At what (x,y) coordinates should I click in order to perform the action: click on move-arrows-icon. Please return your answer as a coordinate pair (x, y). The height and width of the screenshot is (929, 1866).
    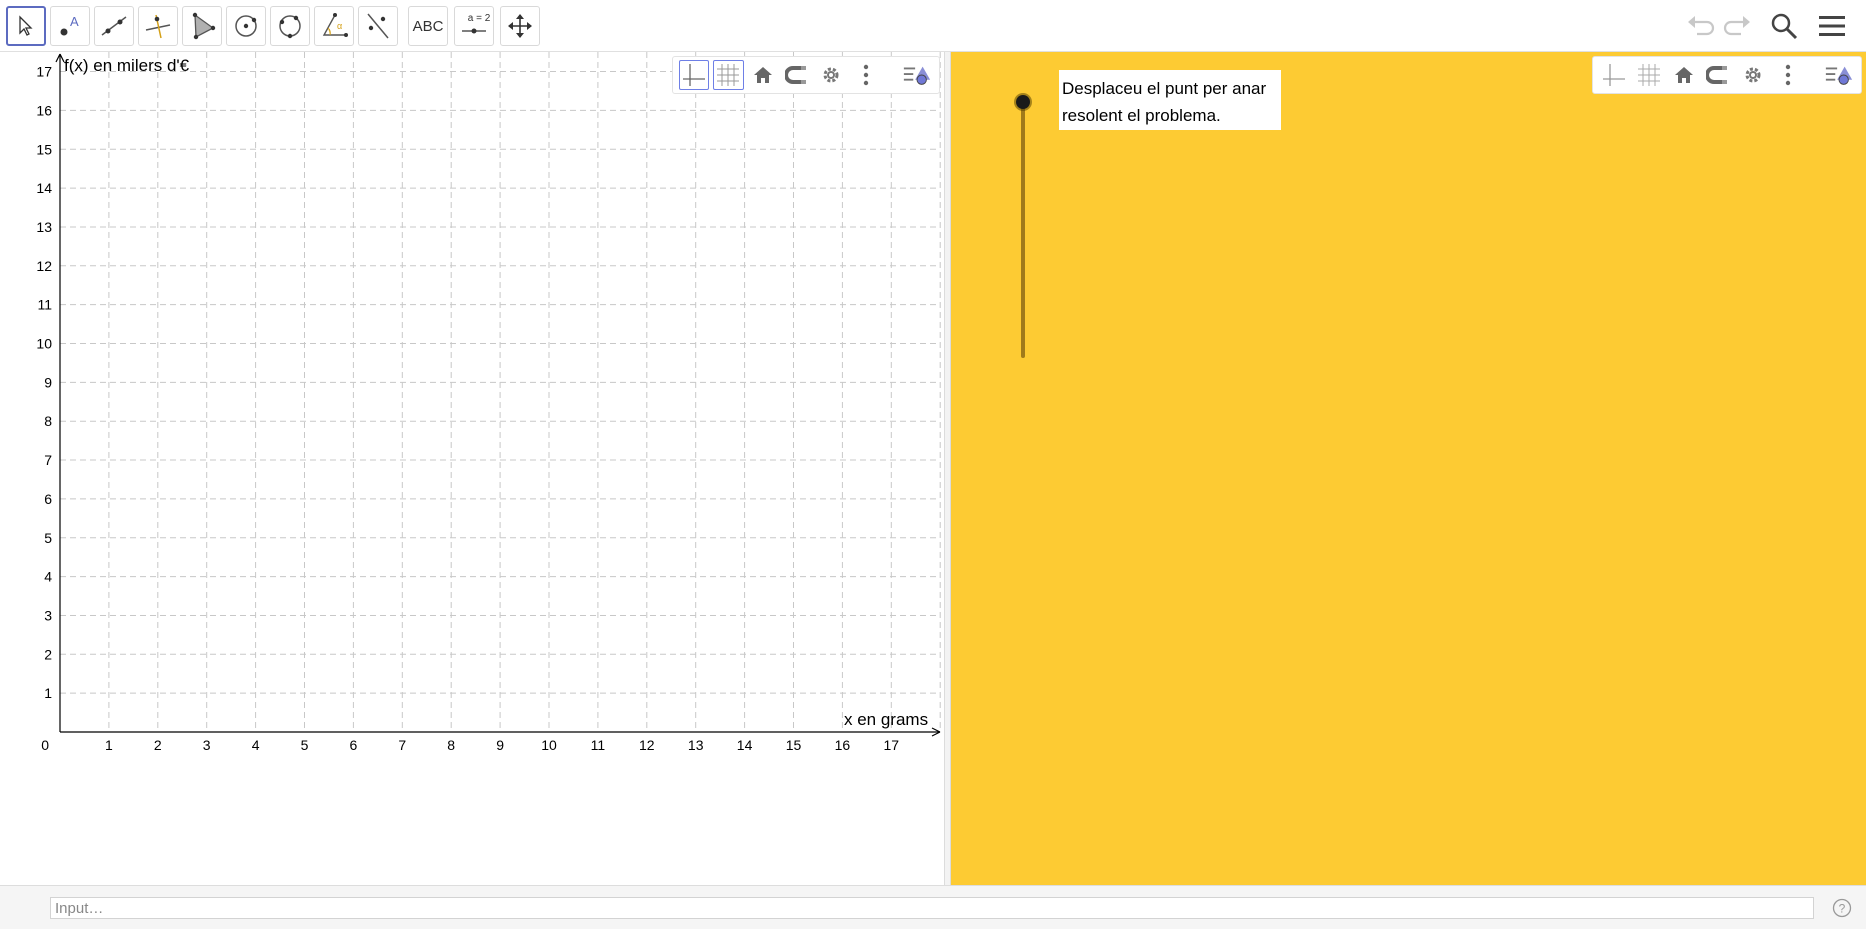
    Looking at the image, I should click on (520, 26).